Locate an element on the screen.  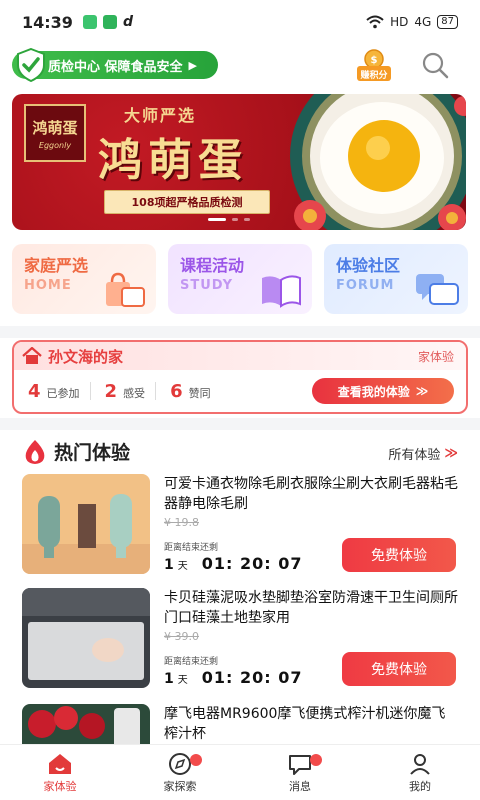
my-family-card: 孙文海的家 家体验 4 已参加 2 感受 6 赞同 查看我的体验 ≫ is located at coordinates (240, 377).